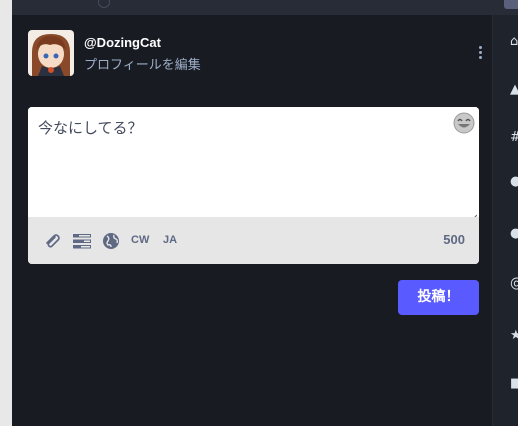 This screenshot has width=518, height=426. I want to click on compose-toolbar: CW JA 500, so click(253, 240).